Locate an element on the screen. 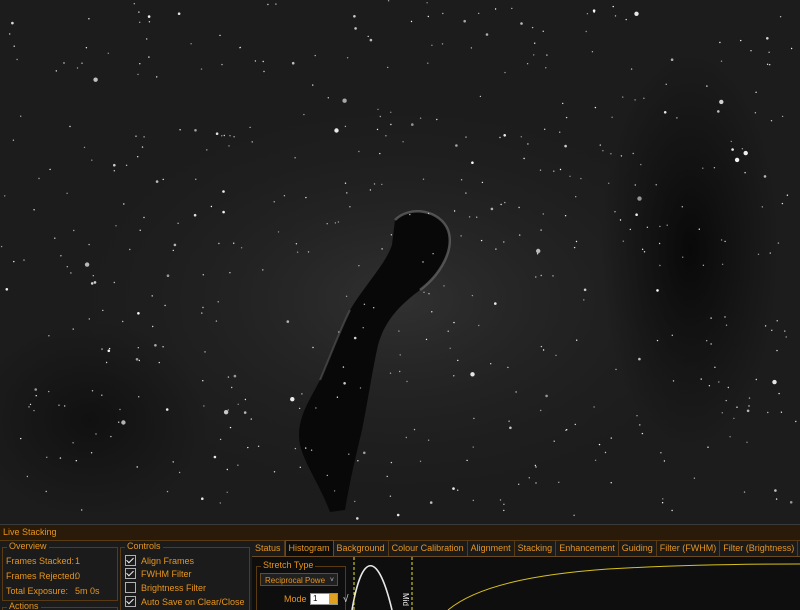  brightness-filter-checkbox: Brightness Filter is located at coordinates (165, 587).